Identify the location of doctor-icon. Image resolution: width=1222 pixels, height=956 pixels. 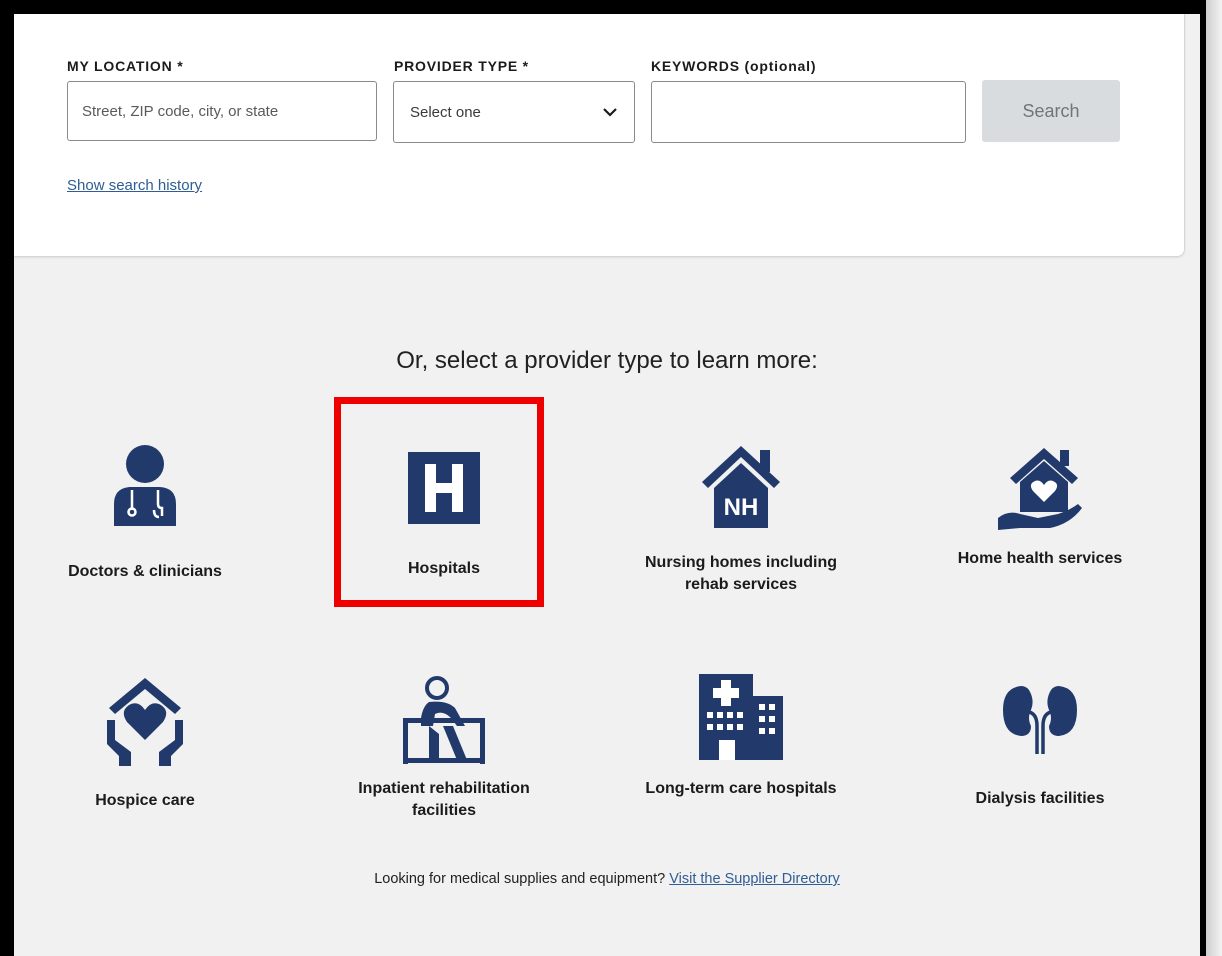
(145, 485).